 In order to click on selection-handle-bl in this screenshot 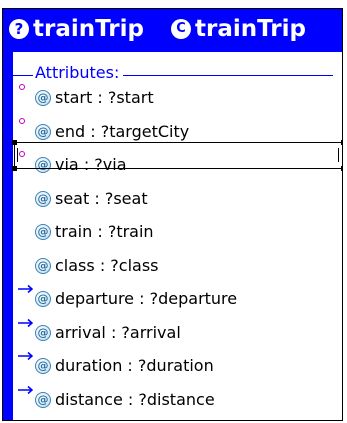, I will do `click(14, 168)`.